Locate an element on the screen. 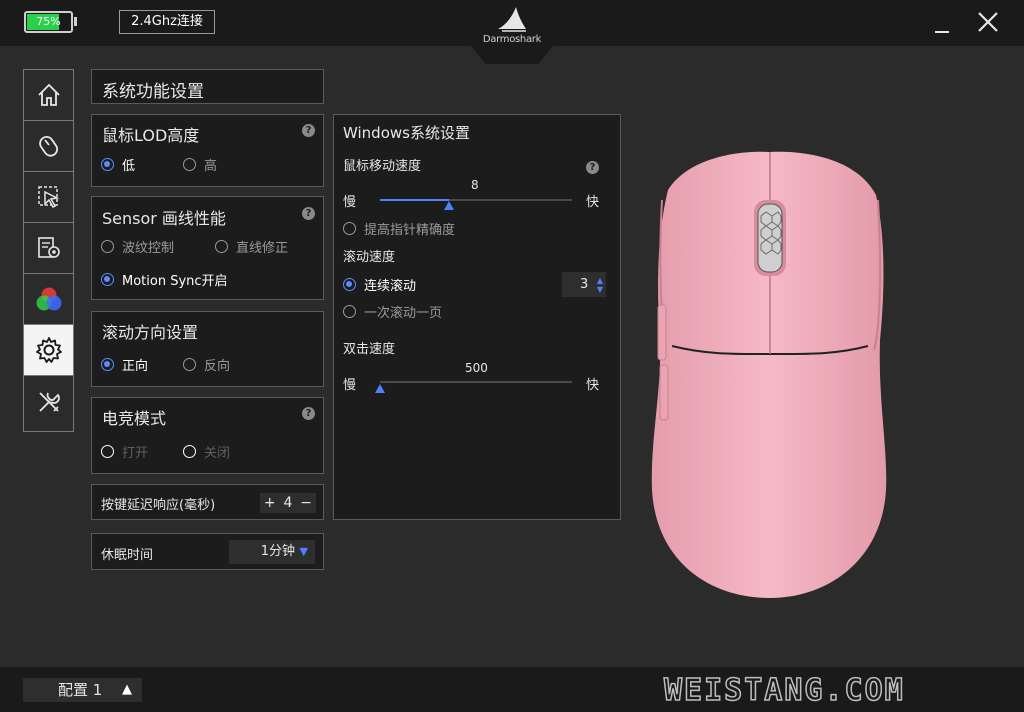  debounce-label: 按键延迟响应(毫秒) is located at coordinates (158, 505).